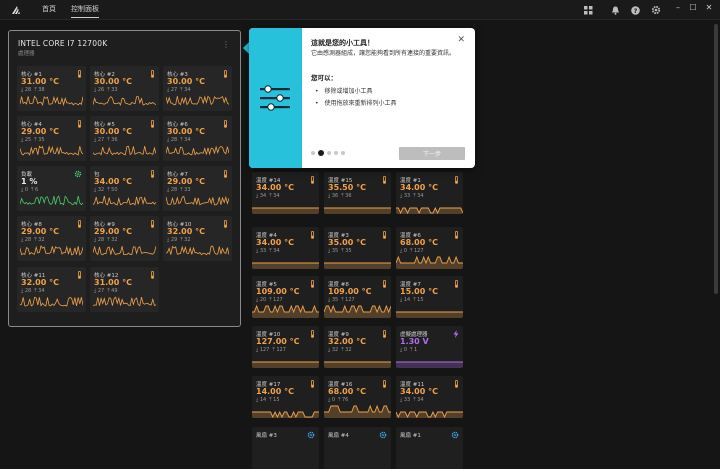 This screenshot has width=720, height=469. What do you see at coordinates (275, 98) in the screenshot?
I see `sliders-icon` at bounding box center [275, 98].